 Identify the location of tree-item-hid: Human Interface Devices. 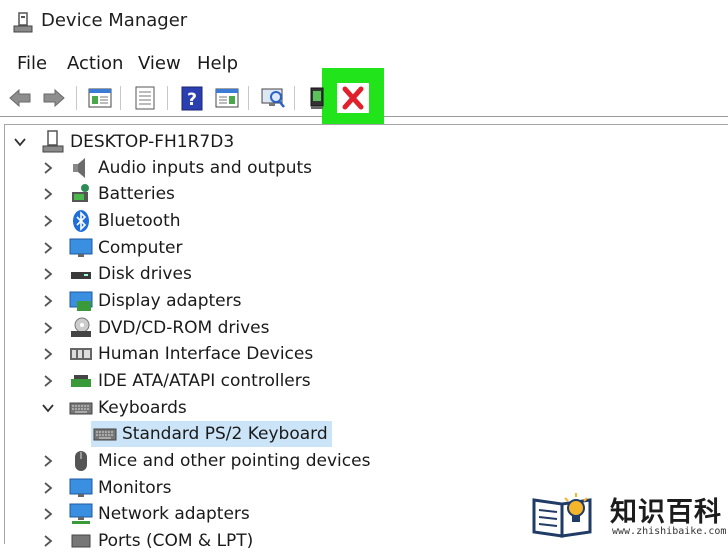
(177, 354).